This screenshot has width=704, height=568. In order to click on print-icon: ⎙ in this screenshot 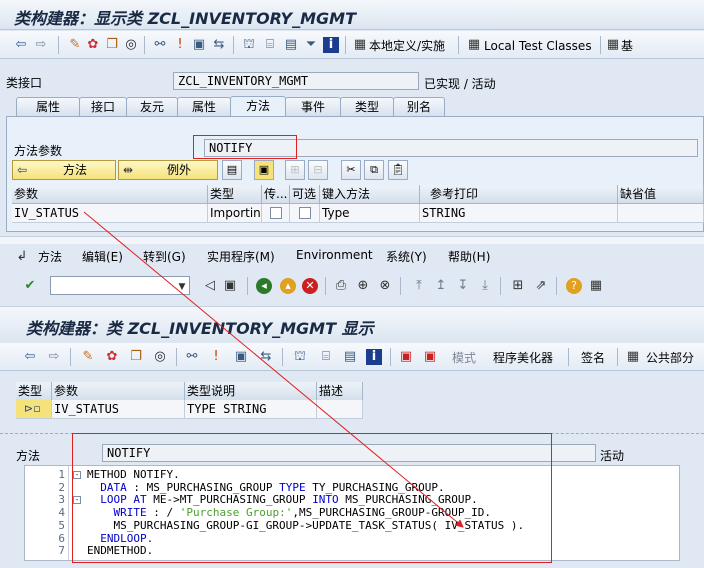, I will do `click(341, 286)`.